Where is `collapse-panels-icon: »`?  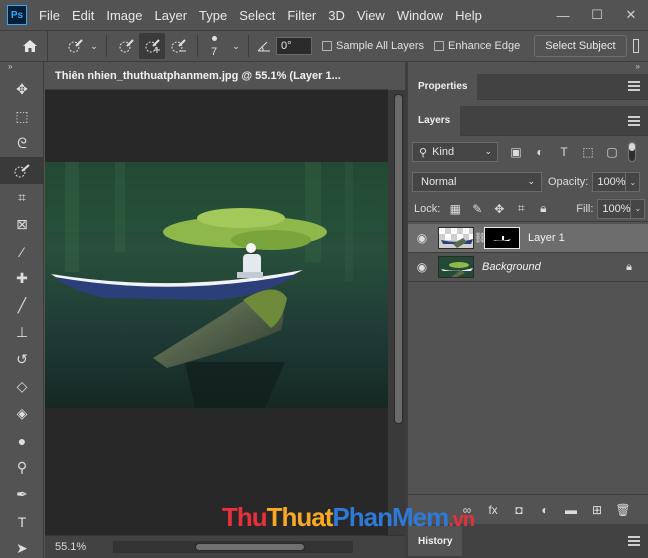
collapse-panels-icon: » is located at coordinates (528, 68).